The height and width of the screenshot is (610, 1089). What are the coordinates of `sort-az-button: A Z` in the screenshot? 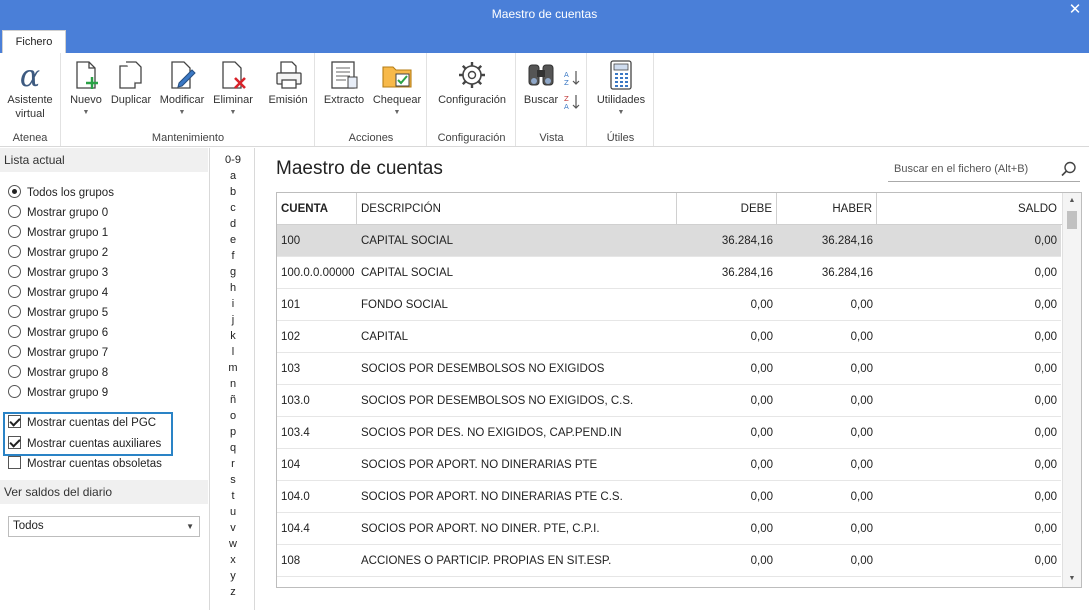 It's located at (572, 79).